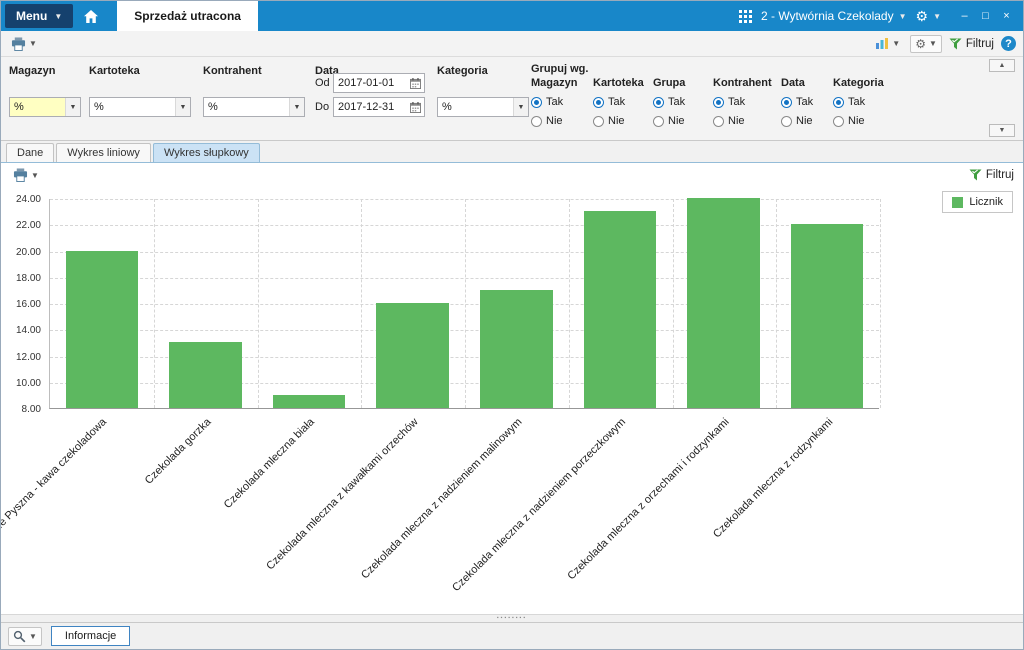  I want to click on group-kontrahent-nie: Nie, so click(742, 121).